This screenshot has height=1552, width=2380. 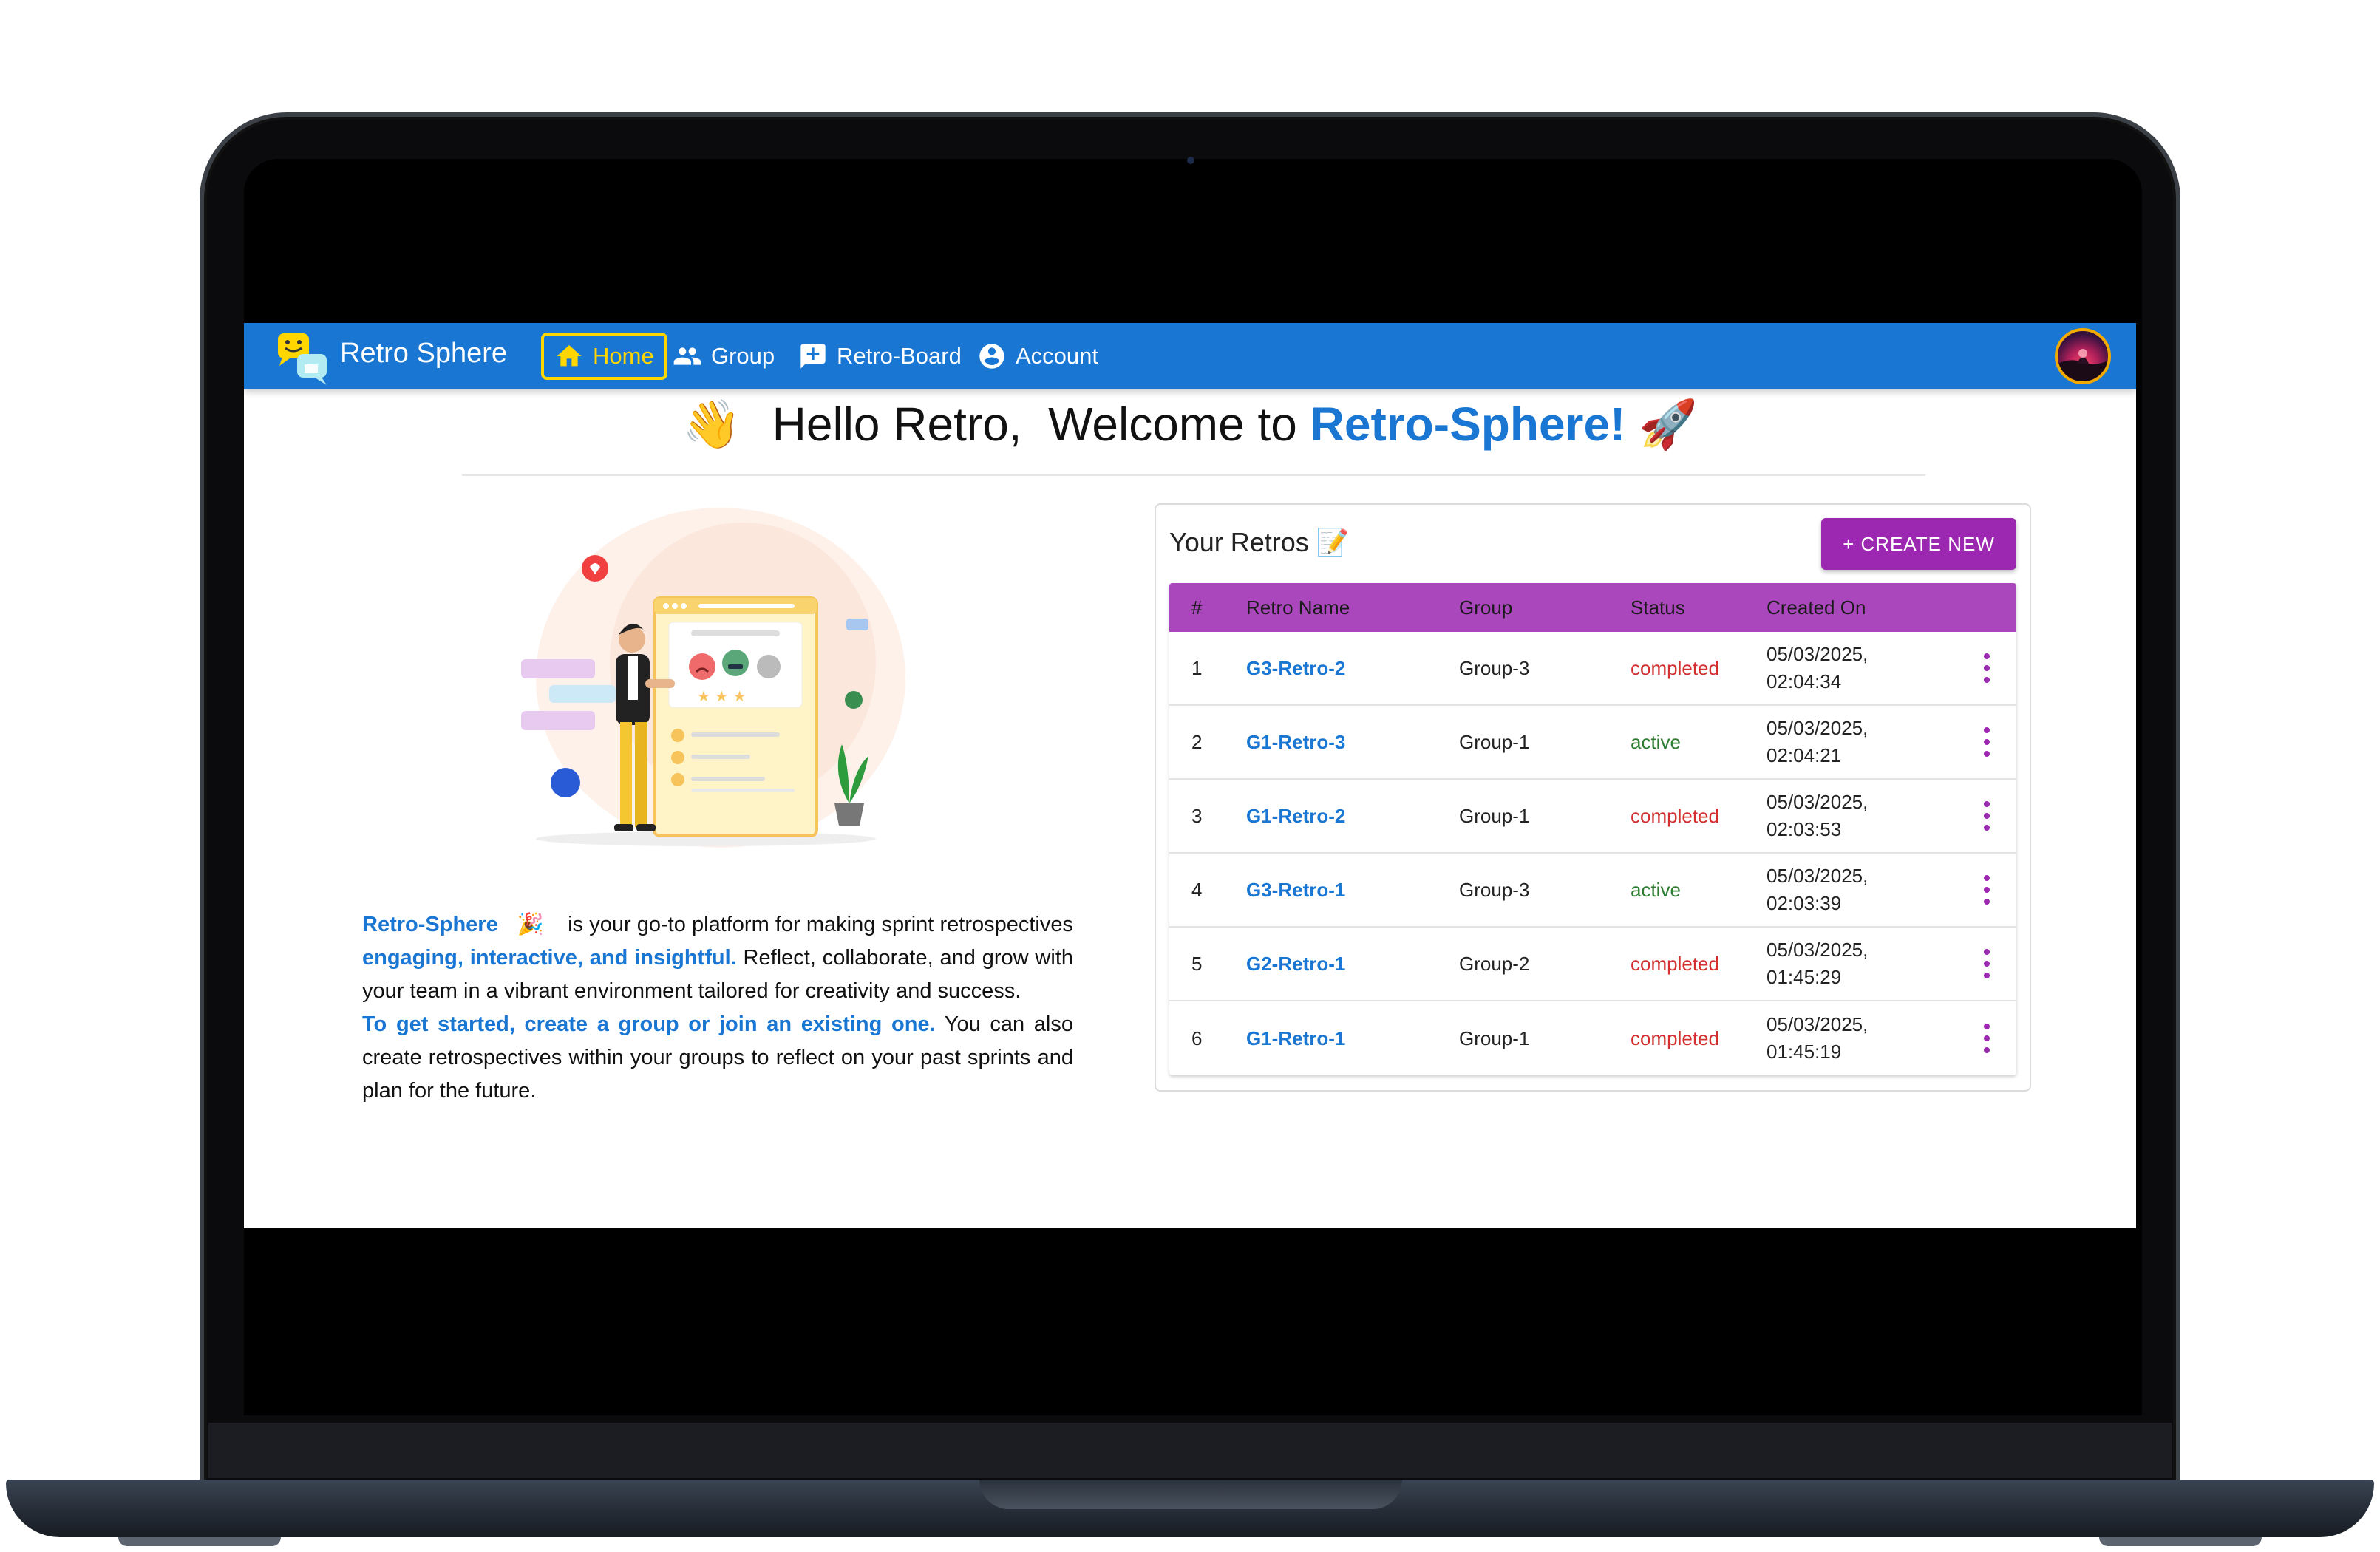 I want to click on home-icon, so click(x=569, y=356).